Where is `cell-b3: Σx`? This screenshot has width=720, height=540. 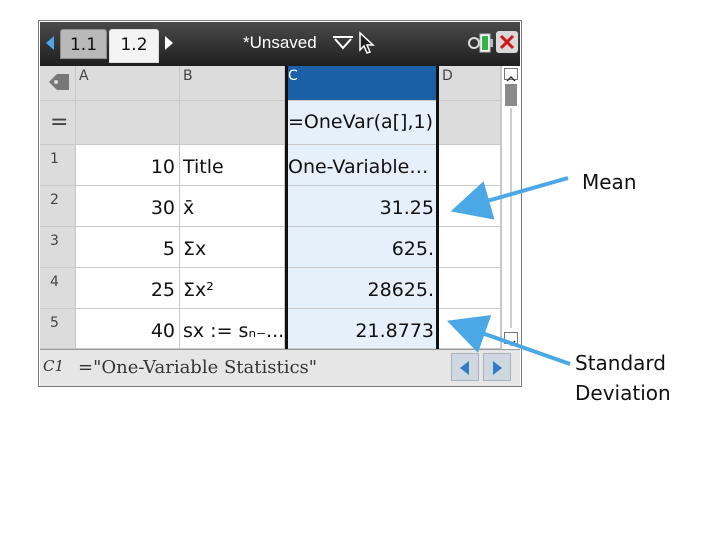
cell-b3: Σx is located at coordinates (232, 247).